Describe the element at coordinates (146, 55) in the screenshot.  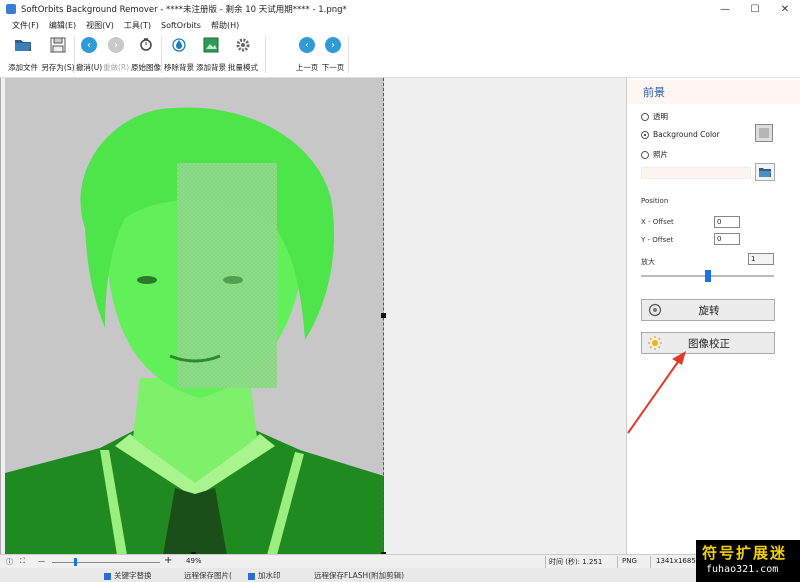
I see `original-image-button: 原始图像` at that location.